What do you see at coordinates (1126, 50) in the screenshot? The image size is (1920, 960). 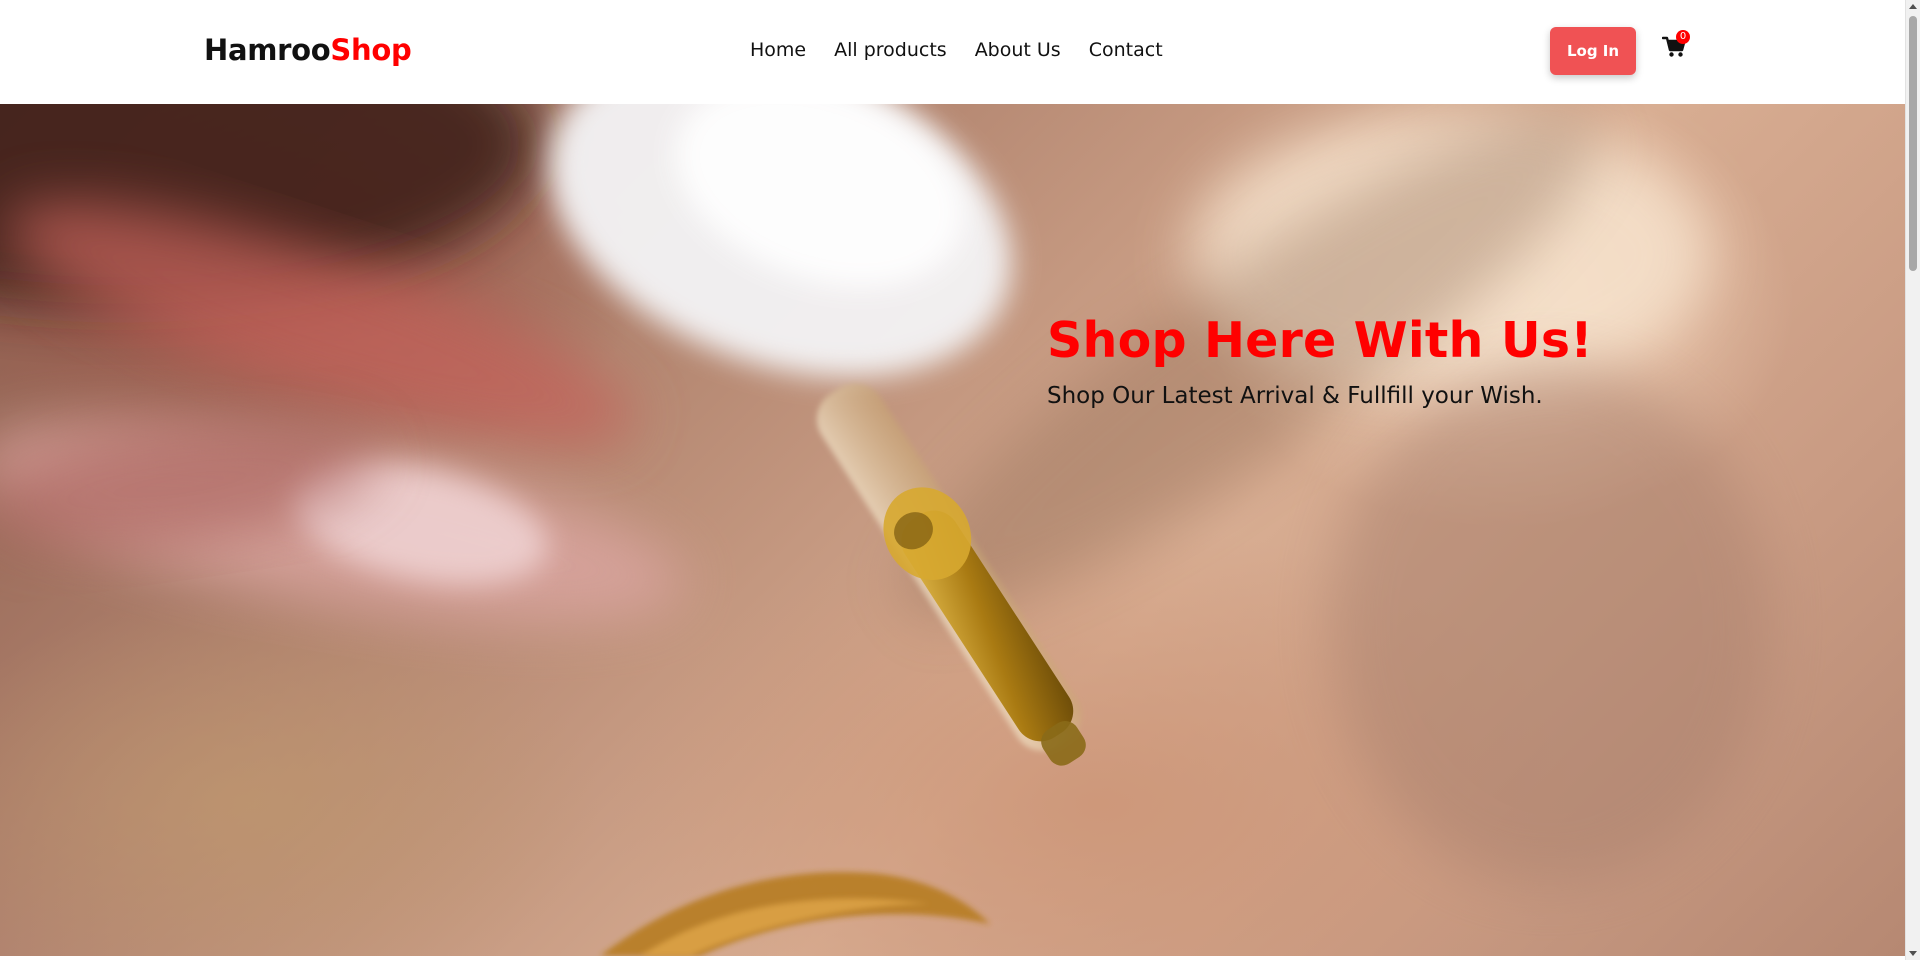 I see `nav-link-contact: Contact` at bounding box center [1126, 50].